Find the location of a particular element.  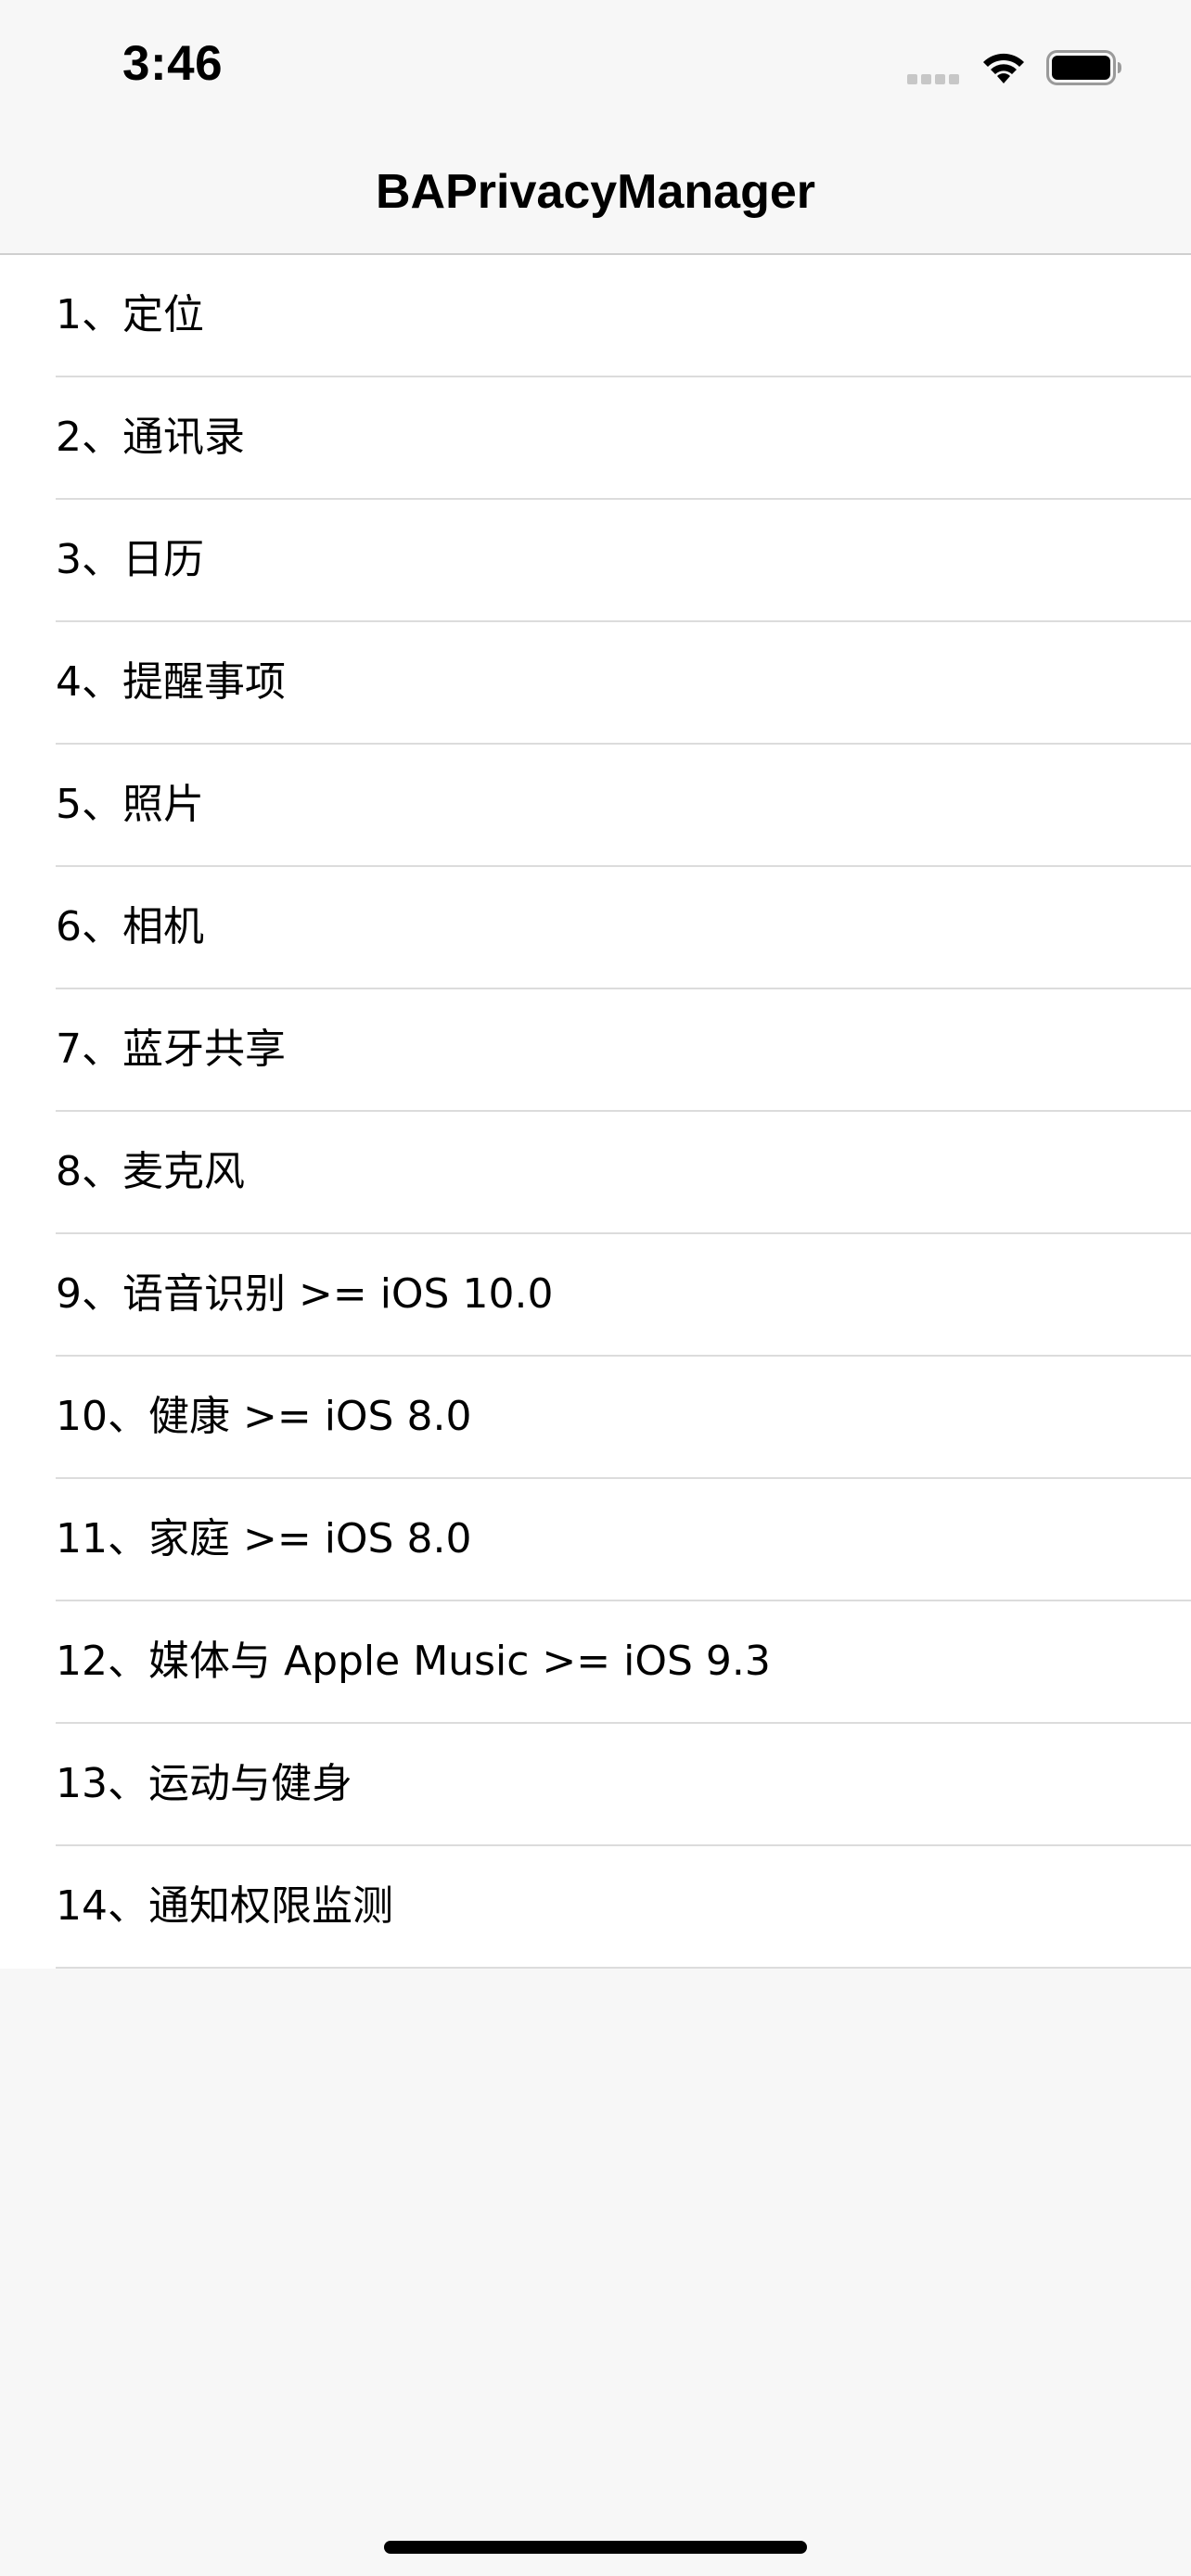

list-item-motion-fitness: 13、运动与健身 is located at coordinates (595, 1785).